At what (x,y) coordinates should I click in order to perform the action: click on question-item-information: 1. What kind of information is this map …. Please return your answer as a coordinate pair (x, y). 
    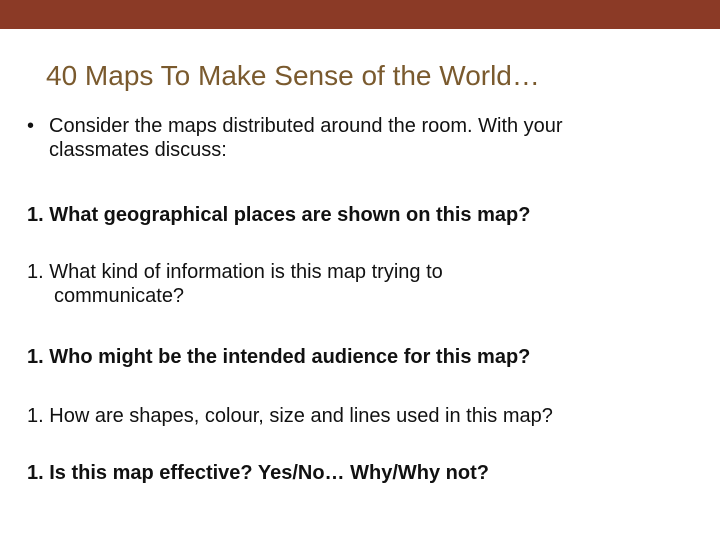
    Looking at the image, I should click on (367, 284).